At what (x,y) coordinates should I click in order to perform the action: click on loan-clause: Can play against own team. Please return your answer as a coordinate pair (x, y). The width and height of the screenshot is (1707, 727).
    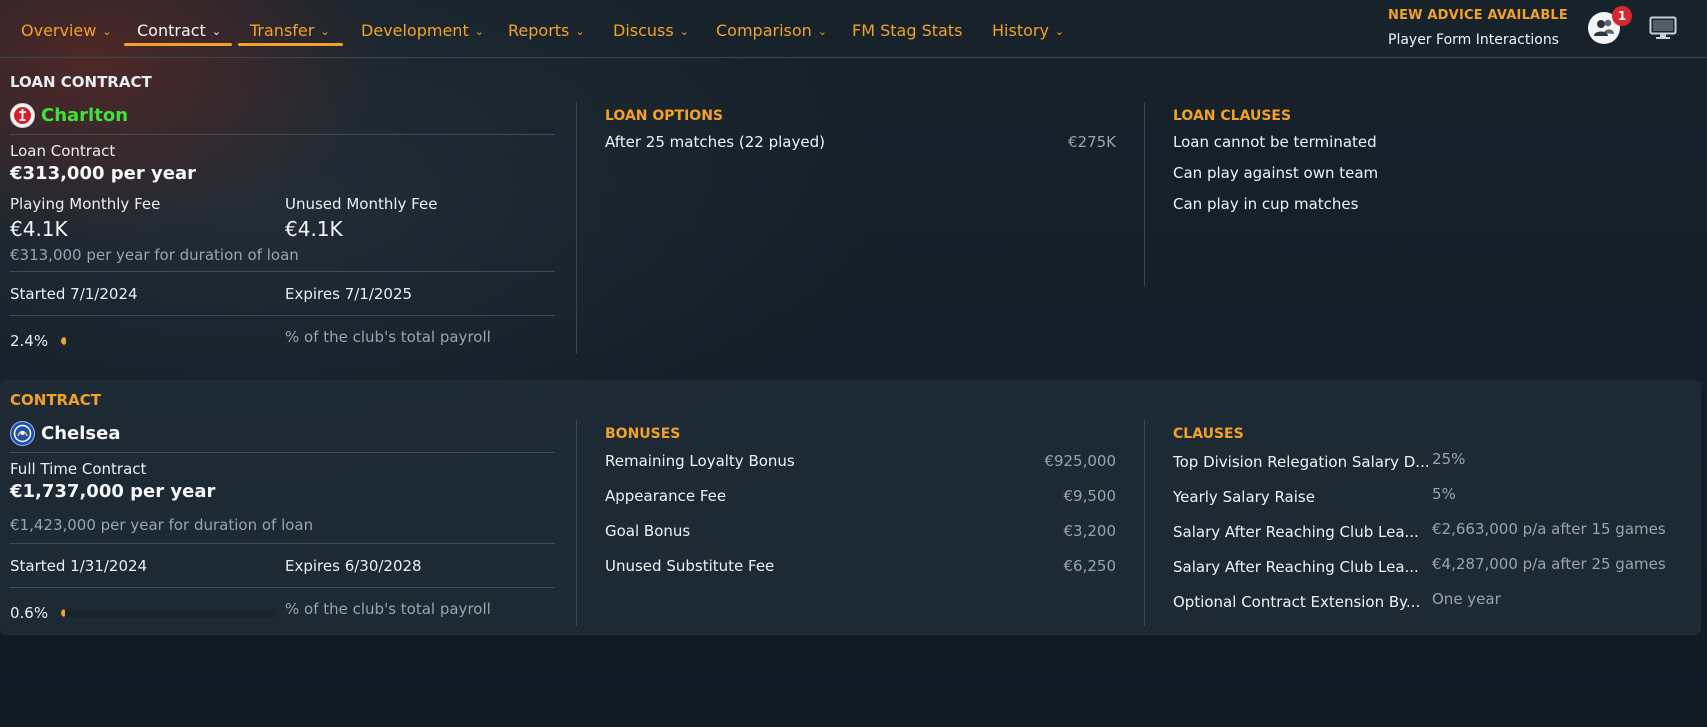
    Looking at the image, I should click on (1276, 173).